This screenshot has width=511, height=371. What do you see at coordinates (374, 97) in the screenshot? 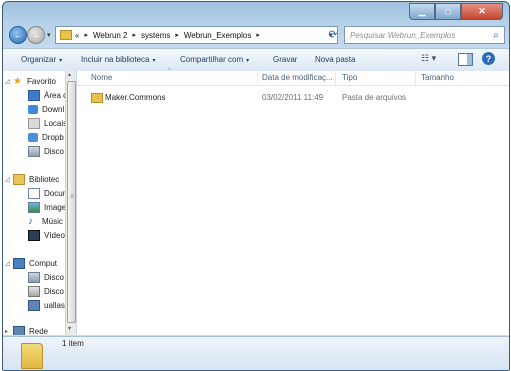
I see `file-type: Pasta de arquivos` at bounding box center [374, 97].